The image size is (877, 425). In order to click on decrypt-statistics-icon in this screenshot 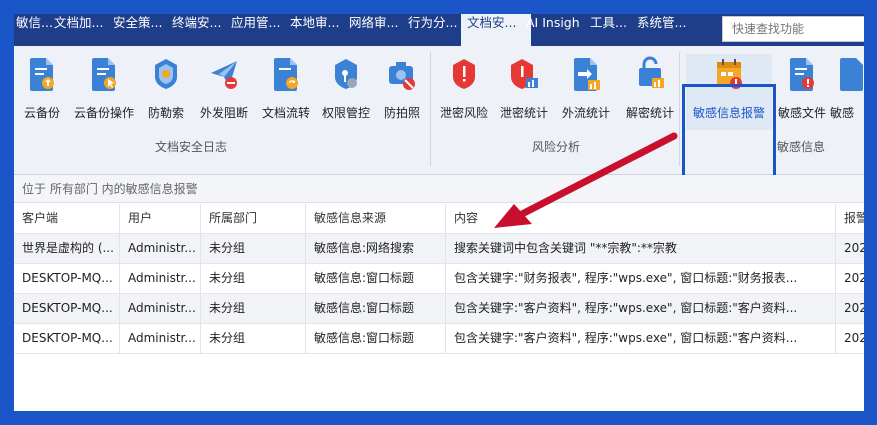, I will do `click(651, 72)`.